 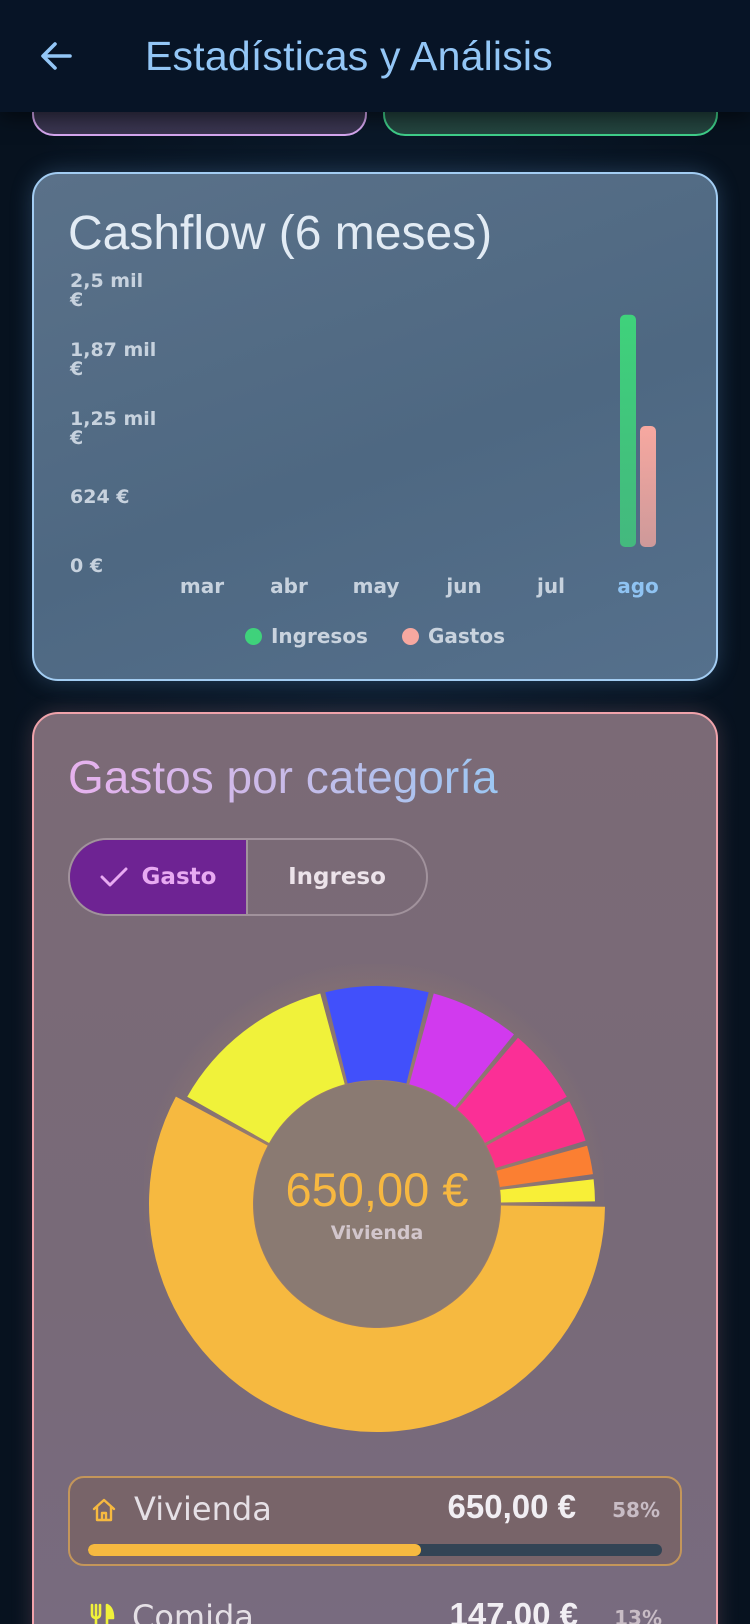 What do you see at coordinates (375, 636) in the screenshot?
I see `chart-legend: Ingresos Gastos` at bounding box center [375, 636].